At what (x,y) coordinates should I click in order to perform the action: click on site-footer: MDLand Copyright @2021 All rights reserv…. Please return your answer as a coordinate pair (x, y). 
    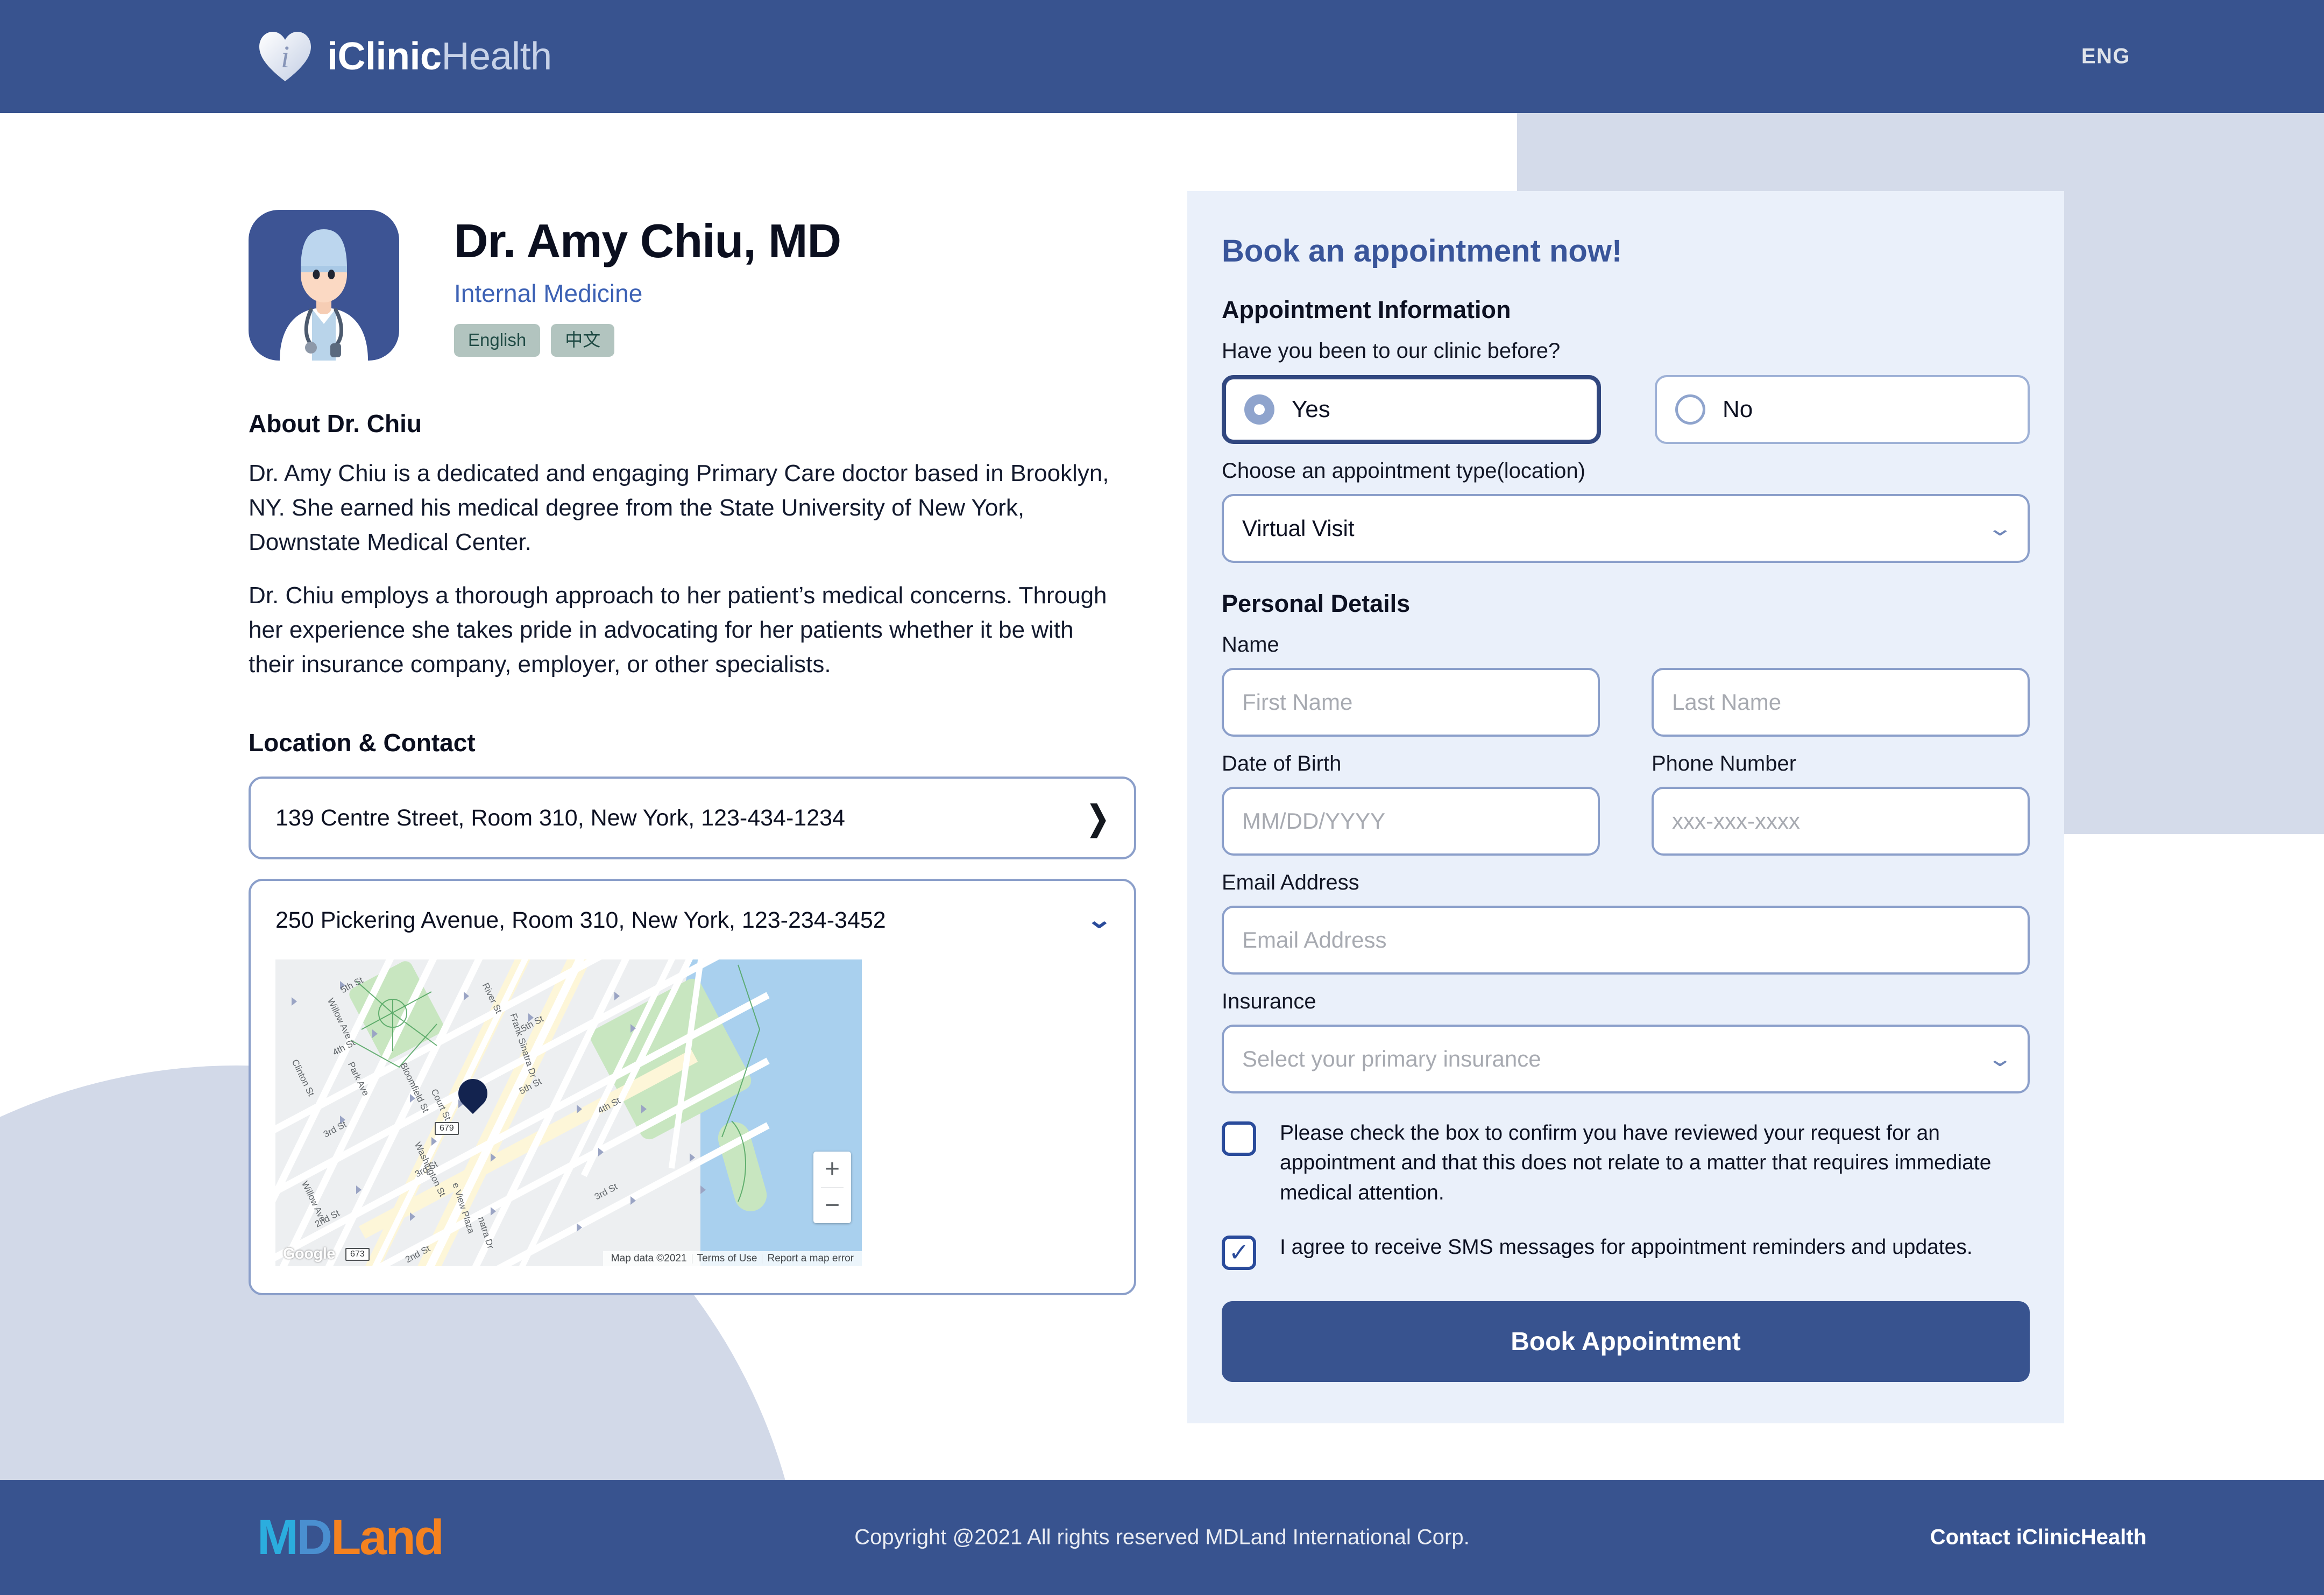
    Looking at the image, I should click on (1162, 1537).